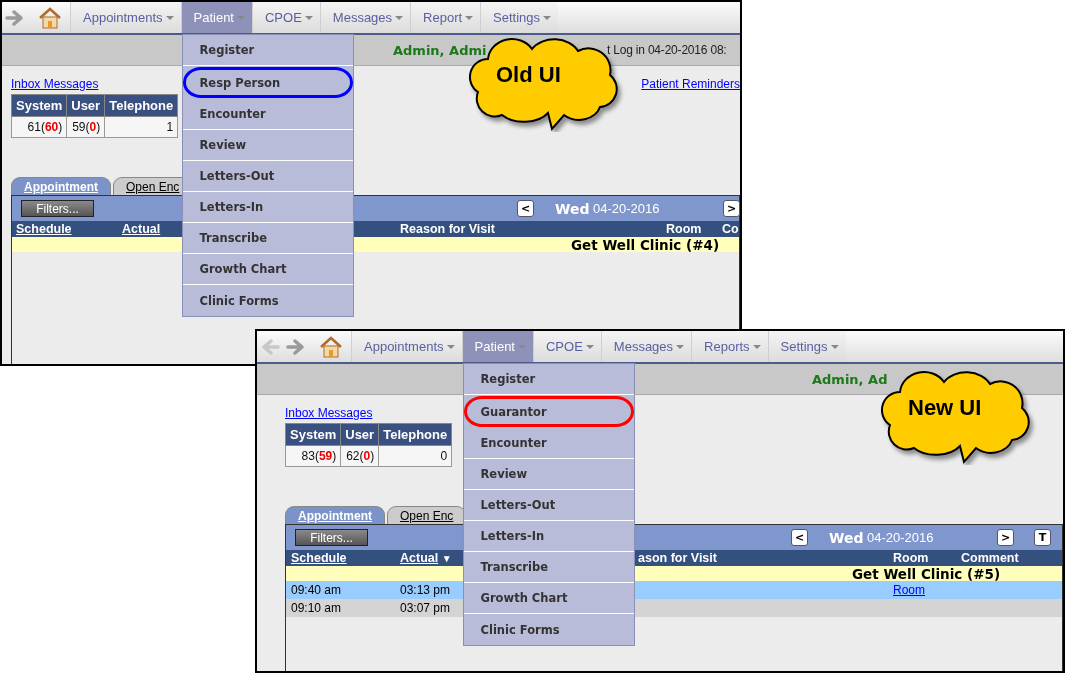 Image resolution: width=1065 pixels, height=673 pixels. I want to click on clinic-name: Get Well Clinic (#4), so click(645, 244).